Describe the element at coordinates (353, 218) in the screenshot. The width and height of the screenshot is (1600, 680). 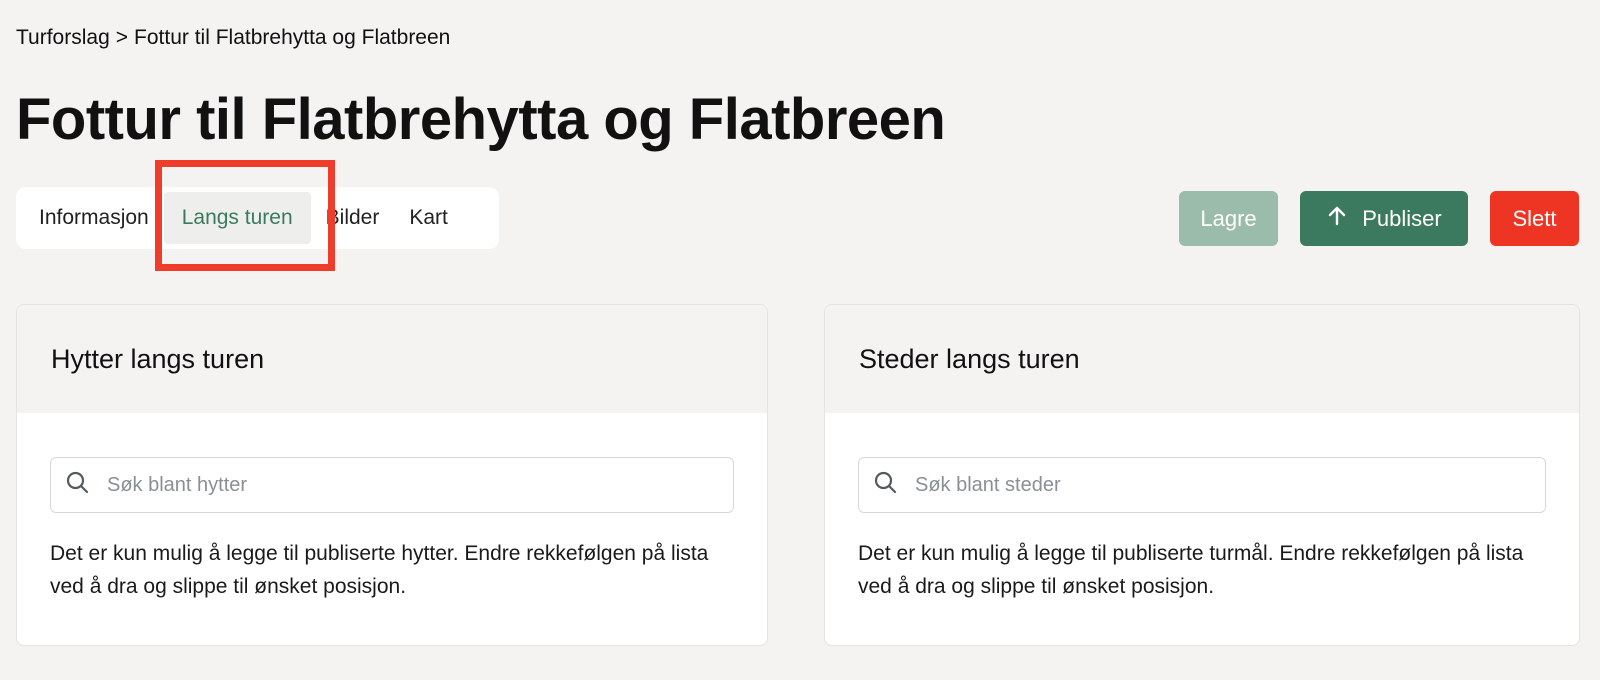
I see `tab-bilder: Bilder` at that location.